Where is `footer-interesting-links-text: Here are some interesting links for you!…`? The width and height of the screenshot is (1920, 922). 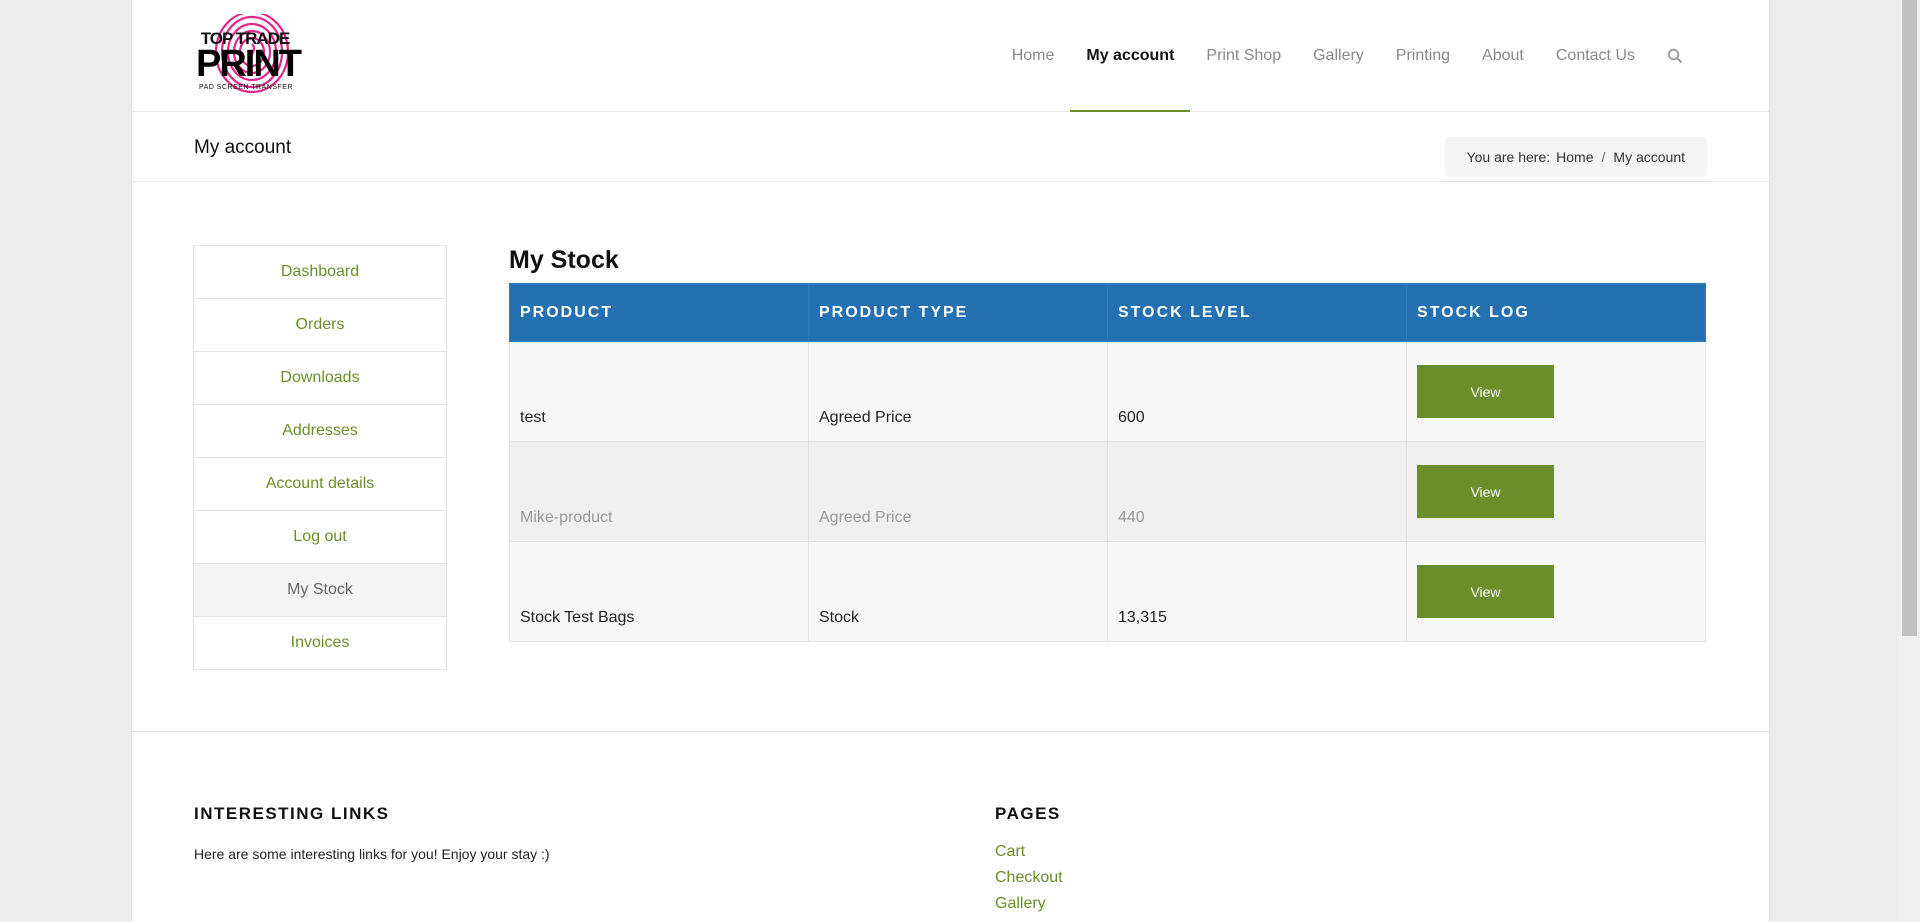 footer-interesting-links-text: Here are some interesting links for you!… is located at coordinates (372, 854).